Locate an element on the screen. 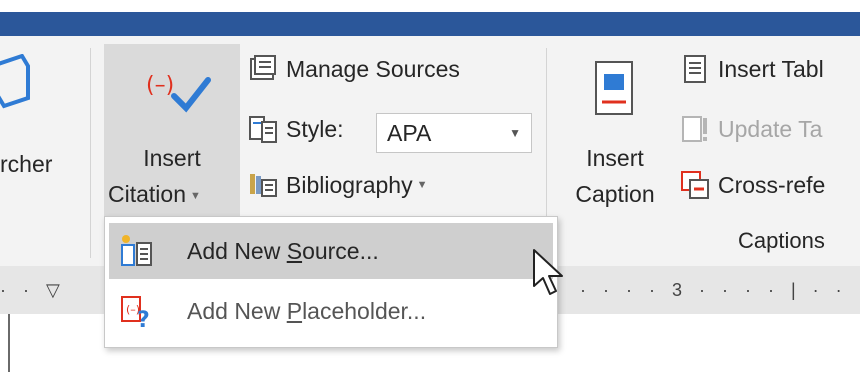 This screenshot has width=860, height=372. manage-sources-icon is located at coordinates (263, 67).